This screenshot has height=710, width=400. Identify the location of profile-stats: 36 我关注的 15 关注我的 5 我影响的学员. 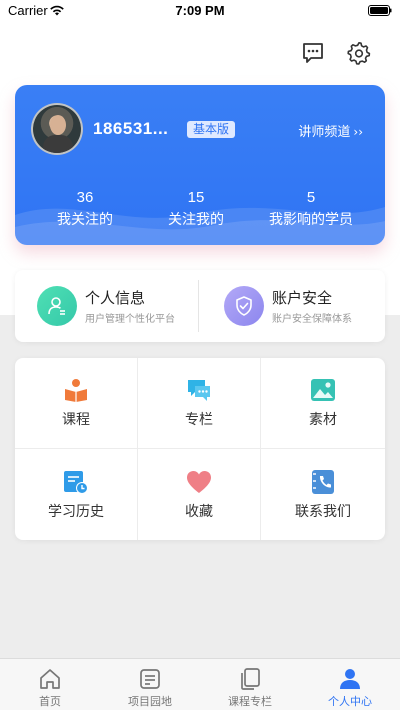
(200, 209).